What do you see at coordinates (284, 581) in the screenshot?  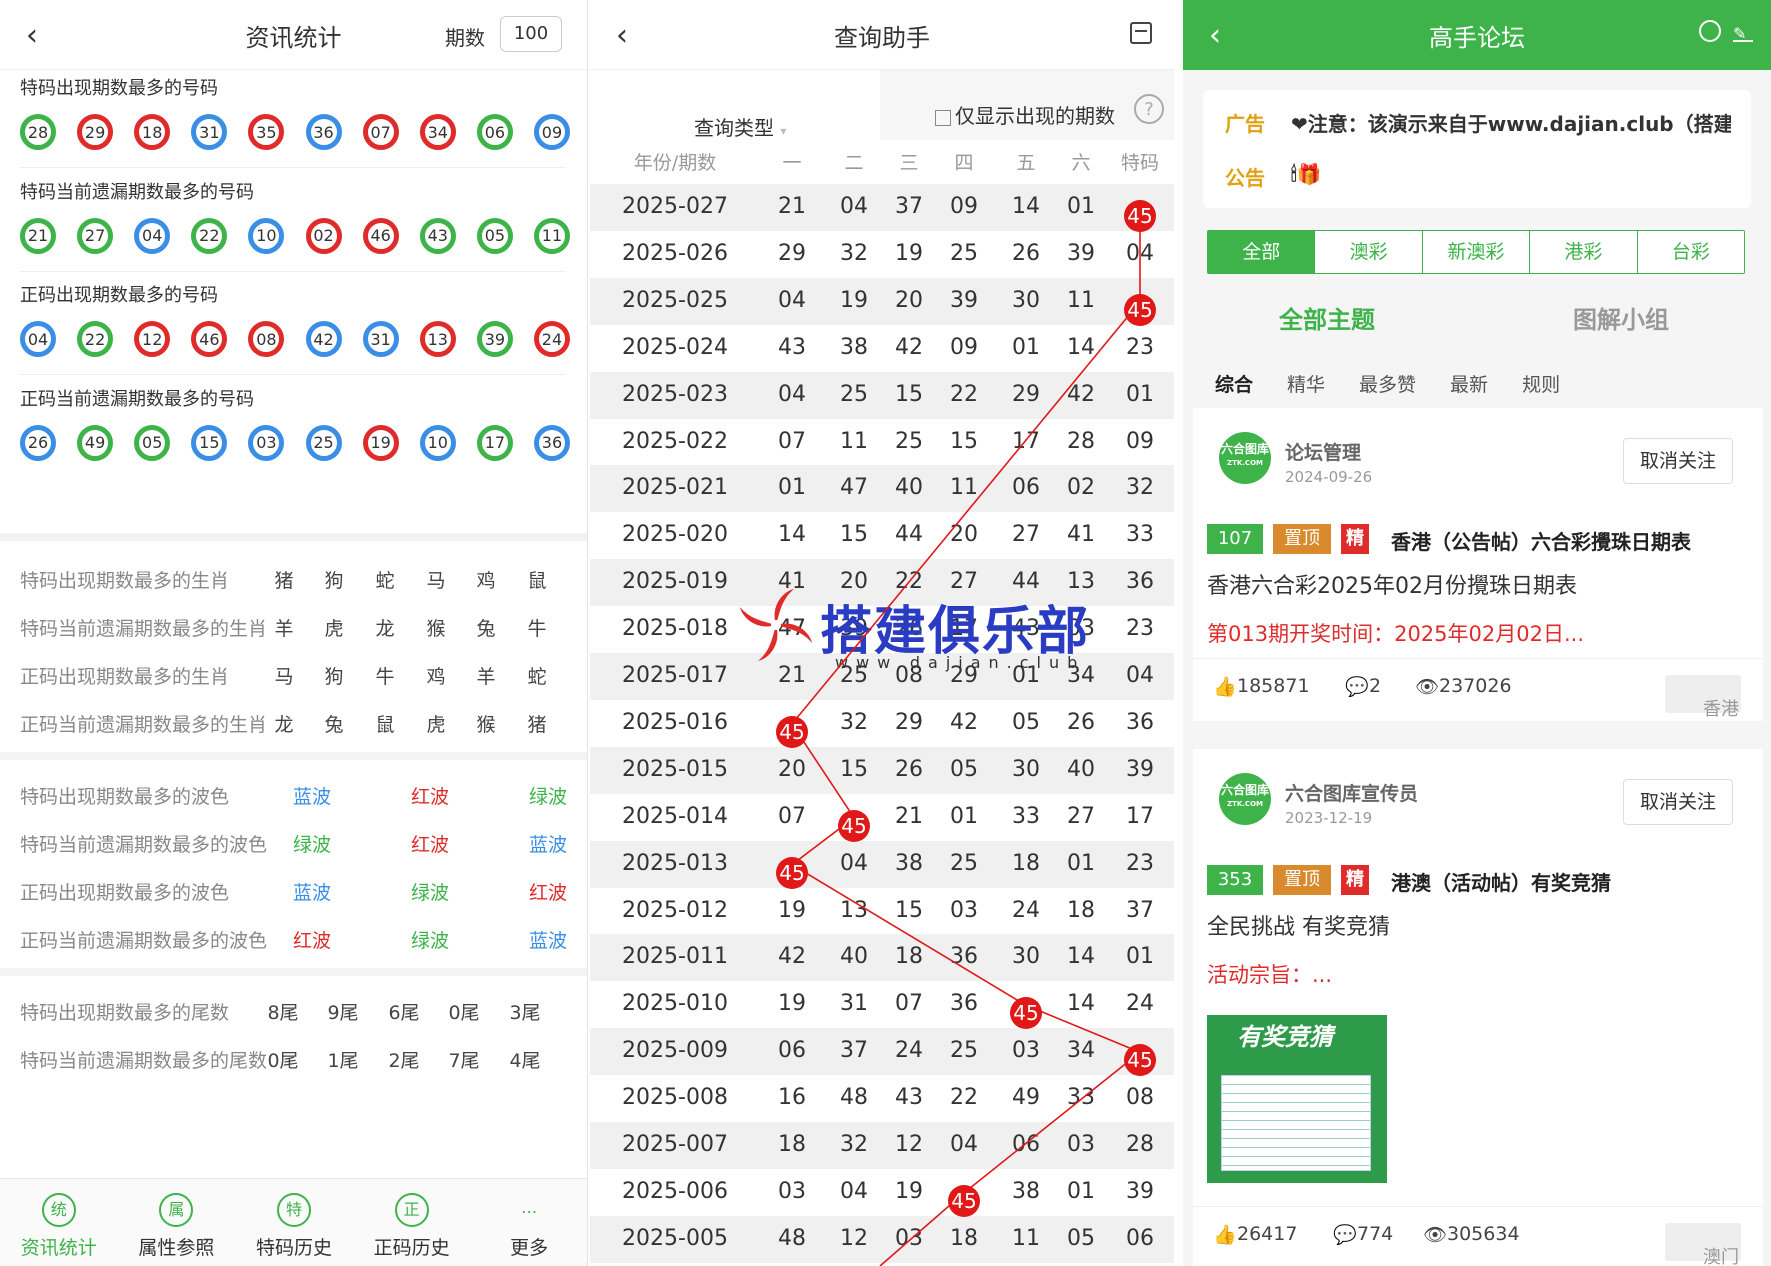 I see `zodiac-value: 猪` at bounding box center [284, 581].